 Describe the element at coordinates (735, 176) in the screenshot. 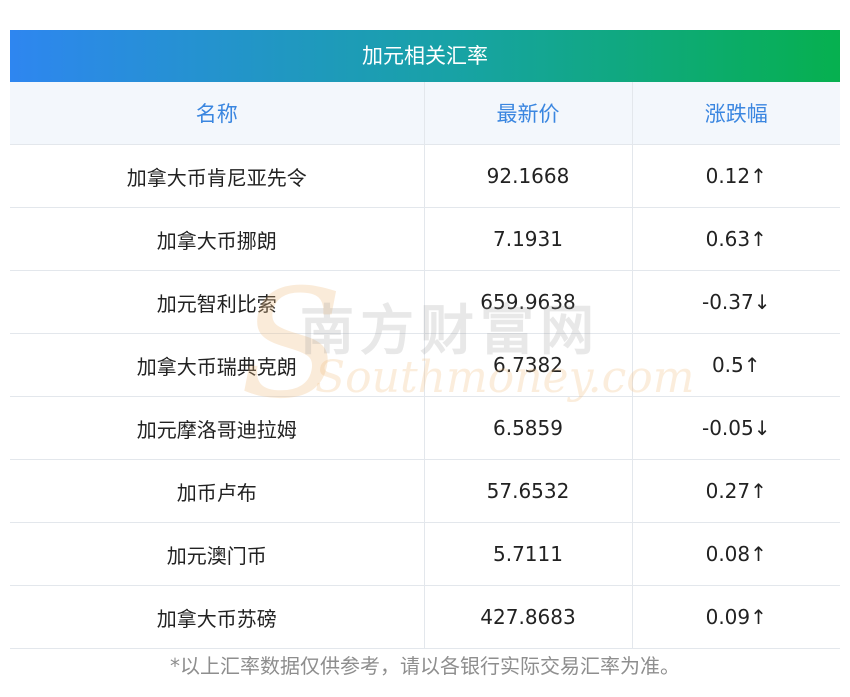

I see `change-percent: 0.12↑` at that location.